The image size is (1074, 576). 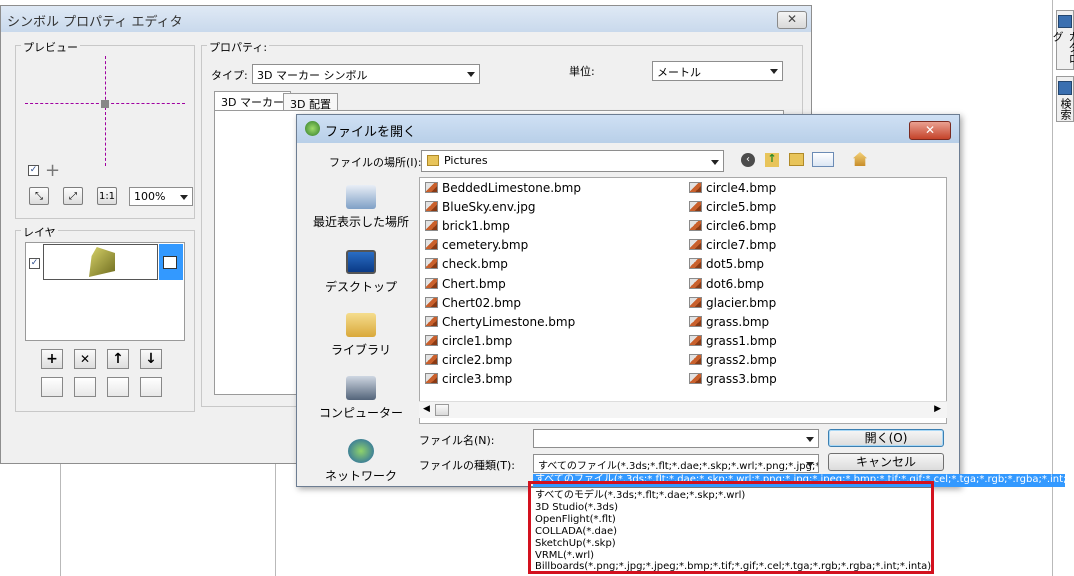 I want to click on file-item: grass1.bmp, so click(x=733, y=343).